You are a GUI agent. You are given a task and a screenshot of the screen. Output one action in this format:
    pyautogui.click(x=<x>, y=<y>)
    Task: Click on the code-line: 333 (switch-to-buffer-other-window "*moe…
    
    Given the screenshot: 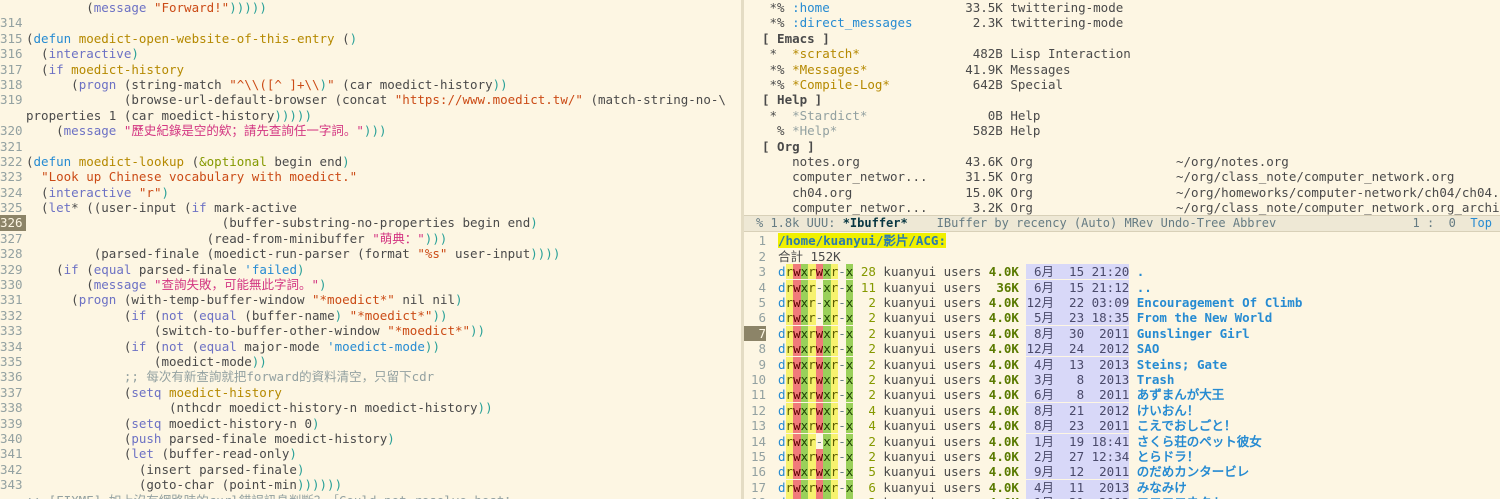 What is the action you would take?
    pyautogui.click(x=370, y=330)
    